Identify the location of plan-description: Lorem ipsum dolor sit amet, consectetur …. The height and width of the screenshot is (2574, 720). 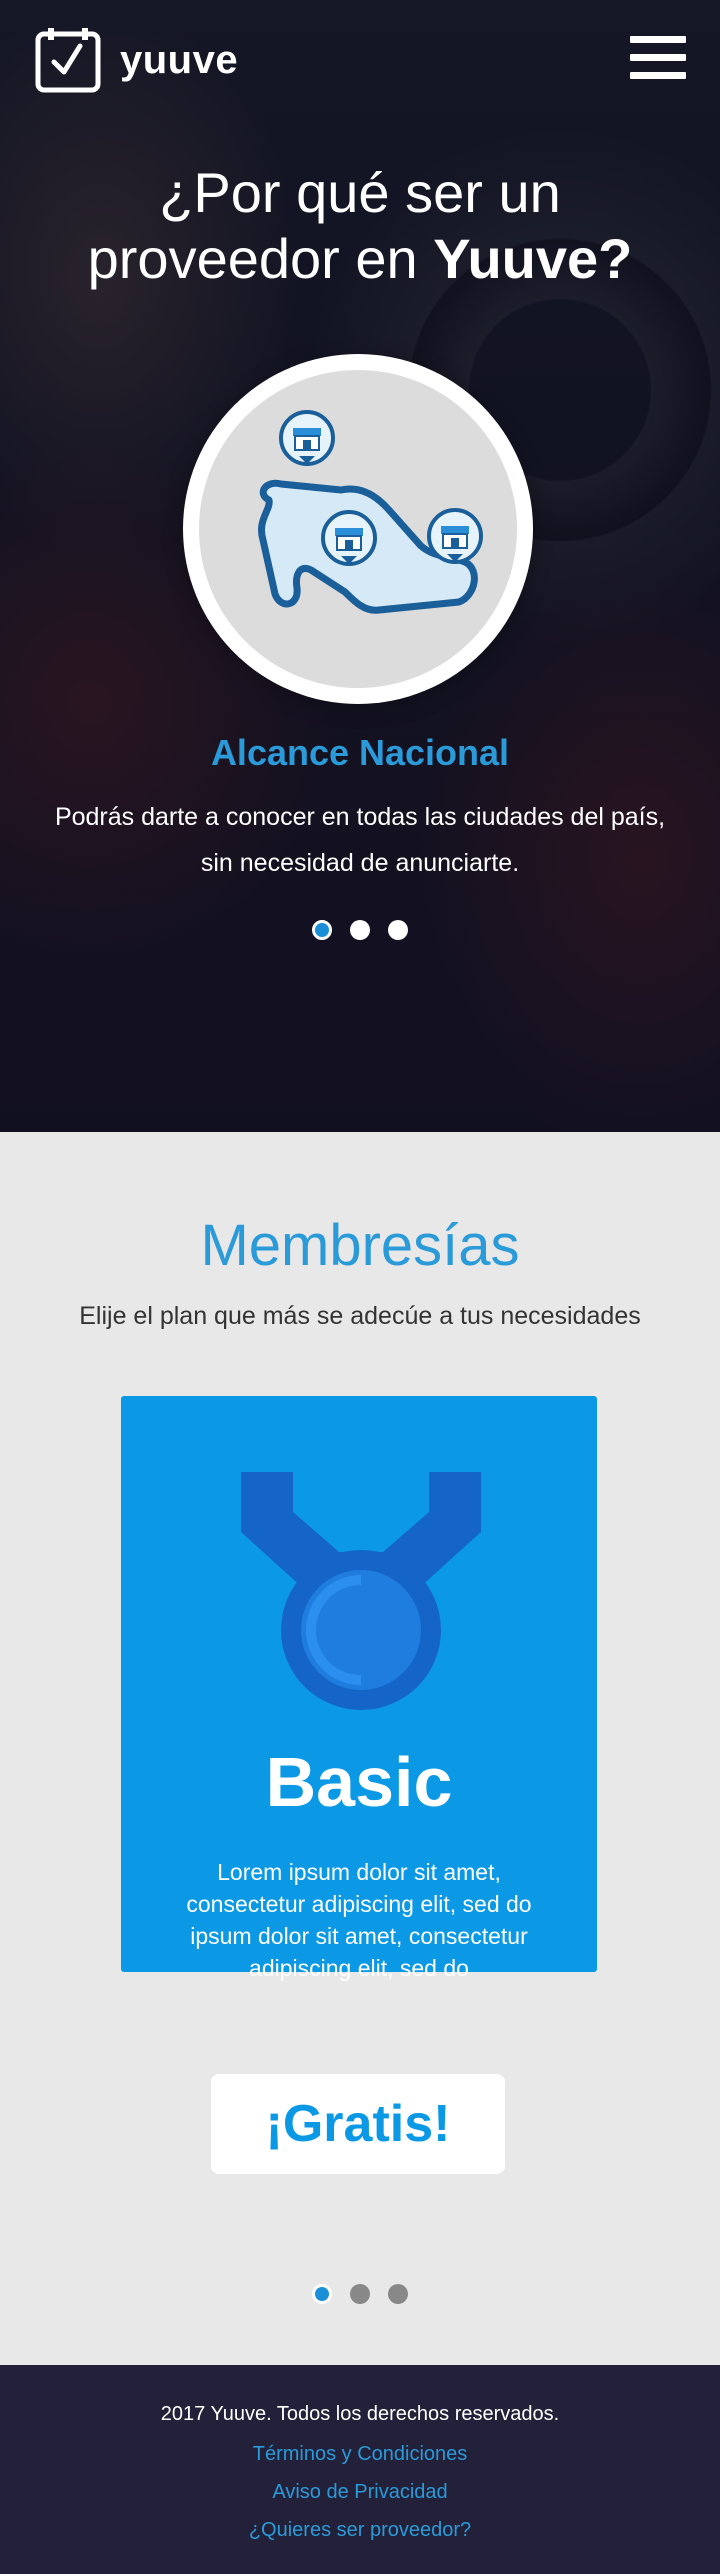
(359, 1920).